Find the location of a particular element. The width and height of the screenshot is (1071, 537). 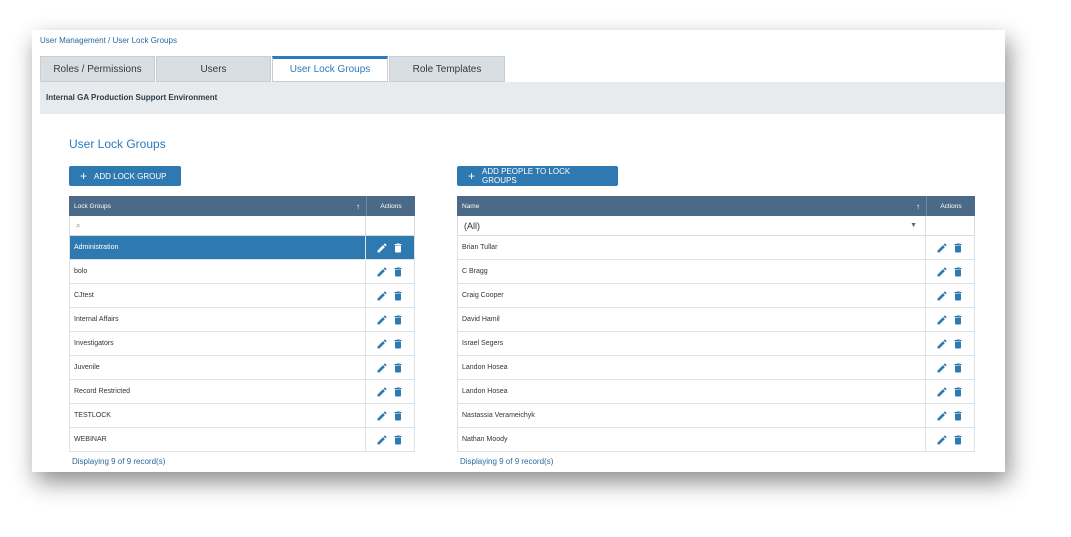

filter-selected-value: (All) is located at coordinates (472, 225).